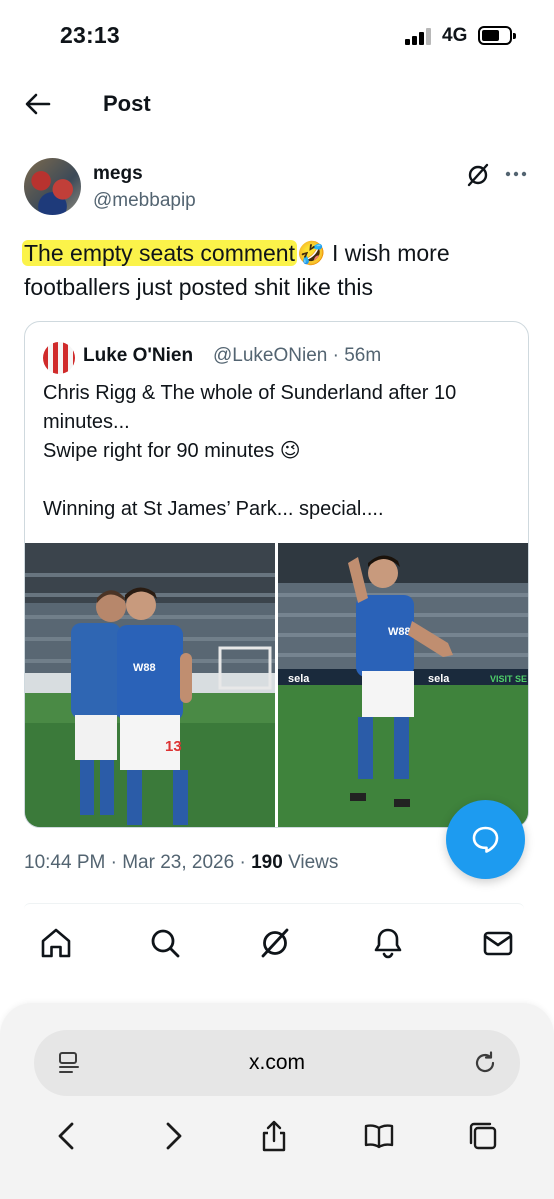  I want to click on network-label: 4G, so click(455, 35).